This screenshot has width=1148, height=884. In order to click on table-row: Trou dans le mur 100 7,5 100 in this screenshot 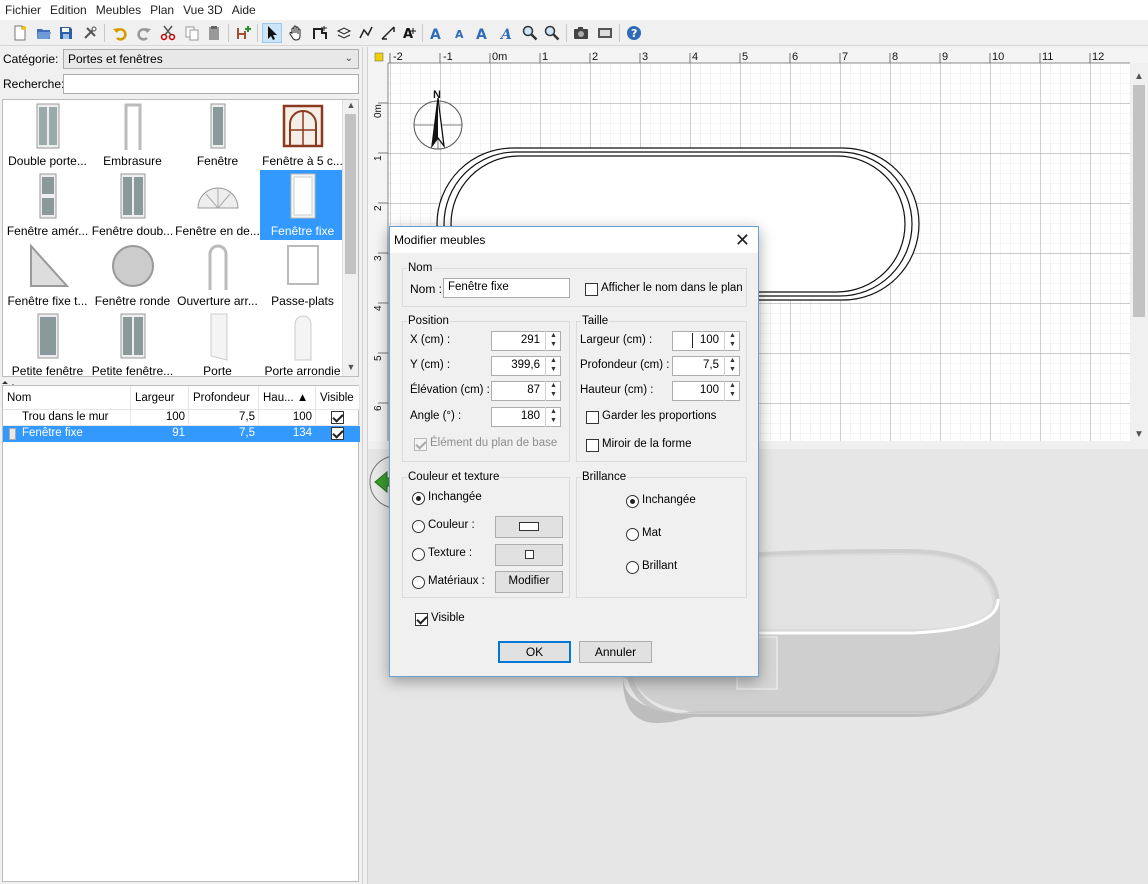, I will do `click(181, 418)`.